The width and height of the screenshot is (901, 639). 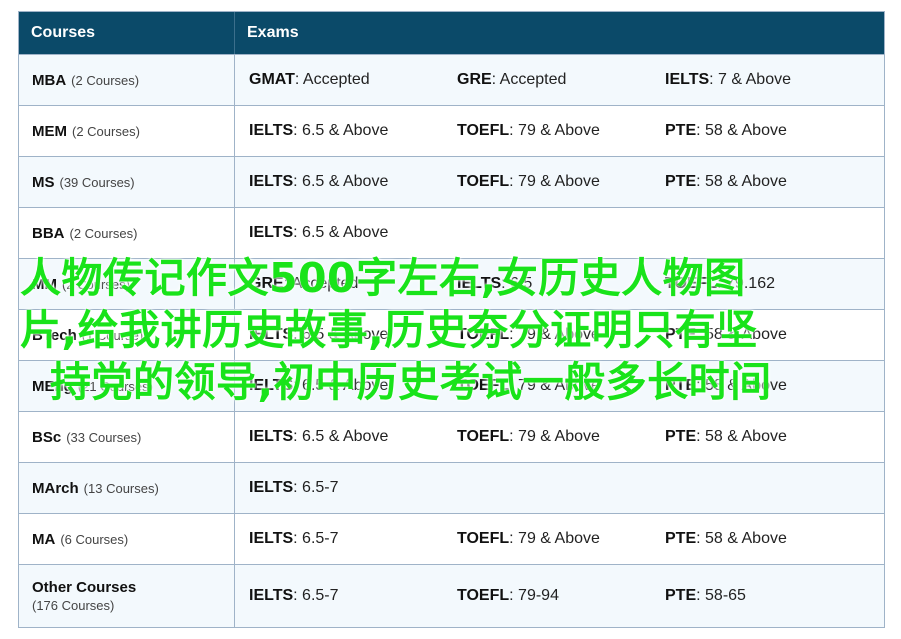 I want to click on table-row: MArch (13 Courses) IELTS: 6.5-7, so click(x=451, y=487).